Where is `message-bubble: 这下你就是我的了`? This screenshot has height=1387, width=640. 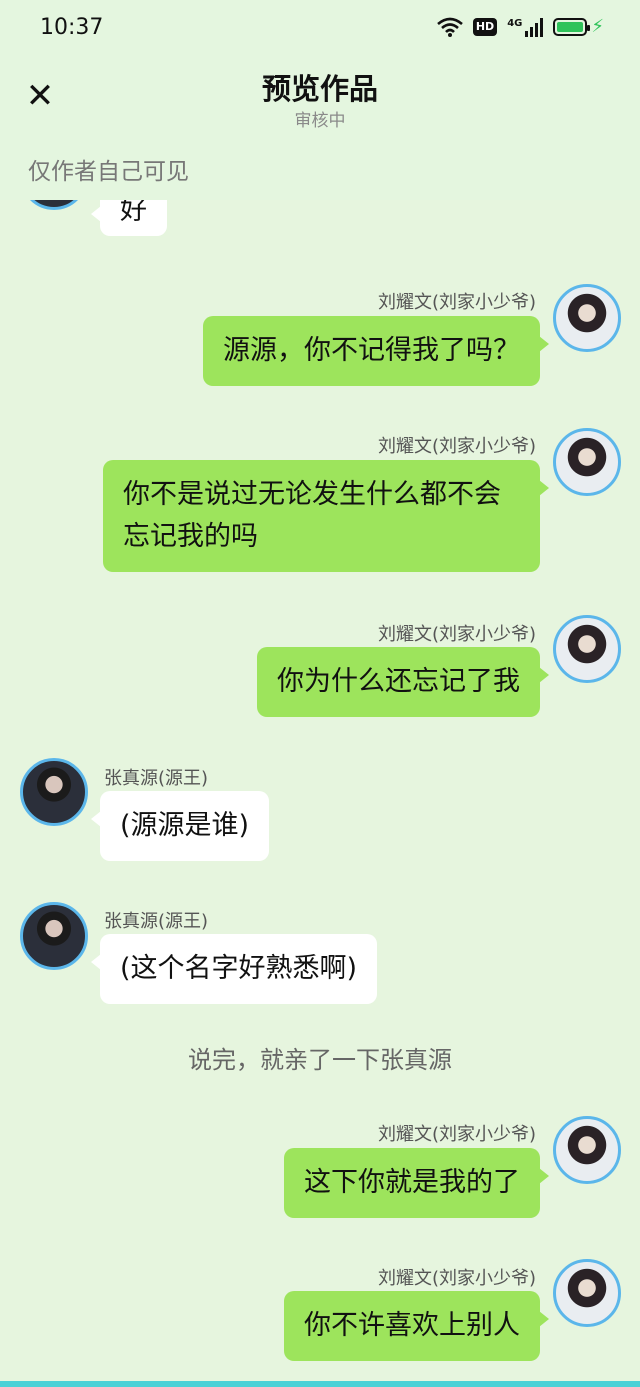 message-bubble: 这下你就是我的了 is located at coordinates (416, 1183).